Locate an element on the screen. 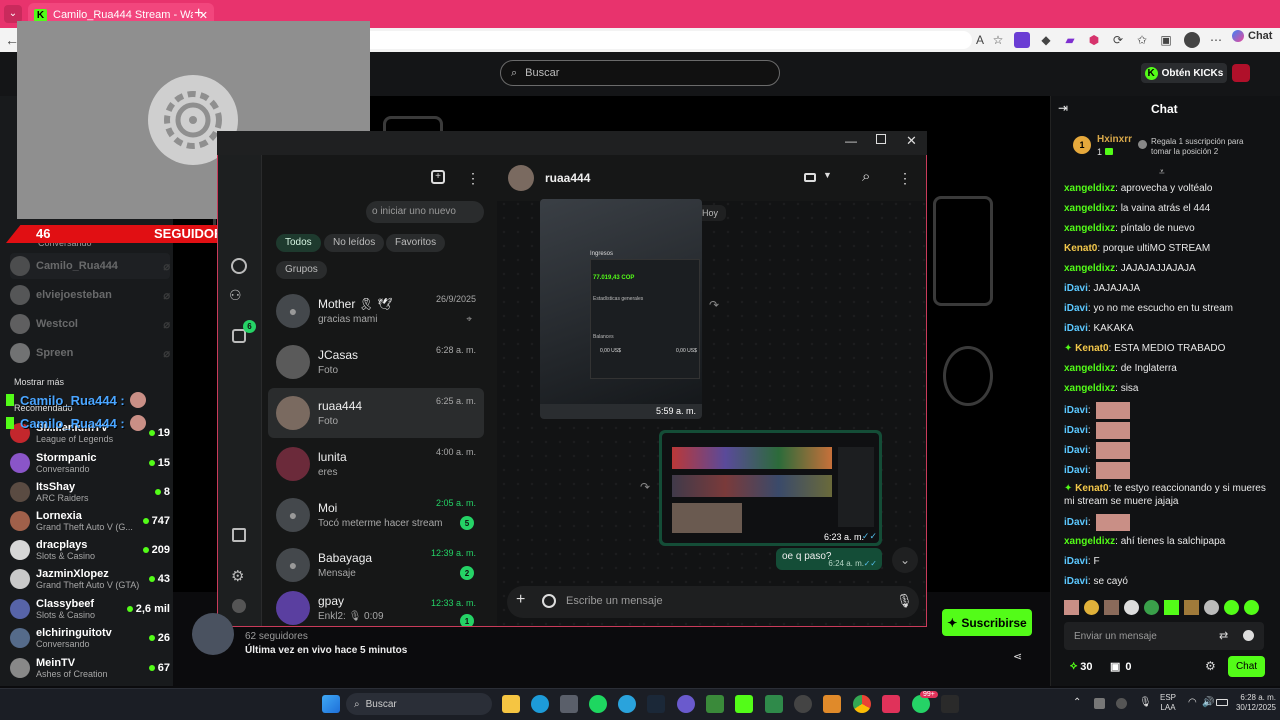  new-chat-icon: + is located at coordinates (438, 177).